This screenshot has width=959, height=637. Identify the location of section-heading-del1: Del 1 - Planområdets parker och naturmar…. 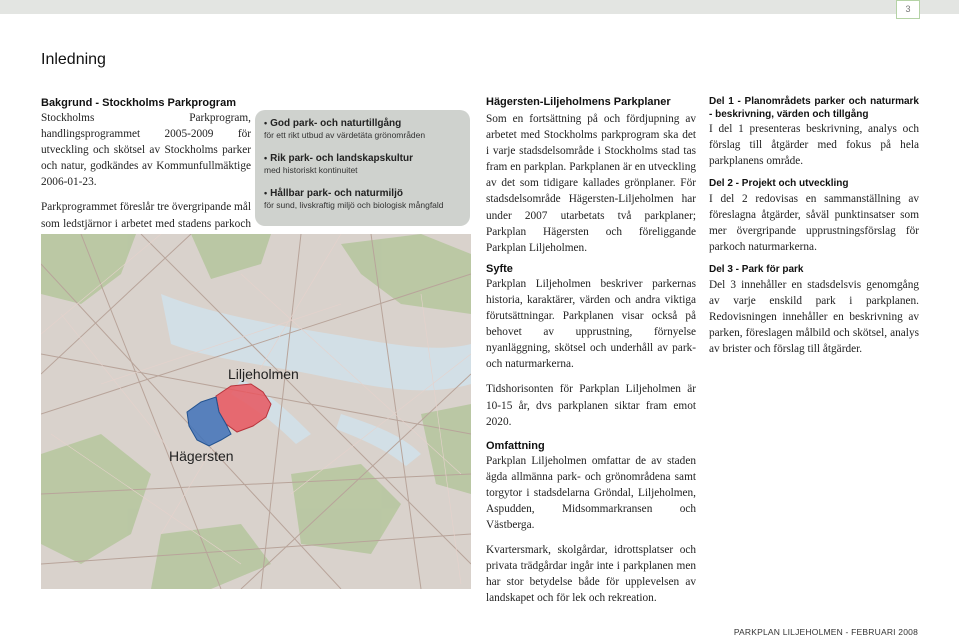
(814, 108).